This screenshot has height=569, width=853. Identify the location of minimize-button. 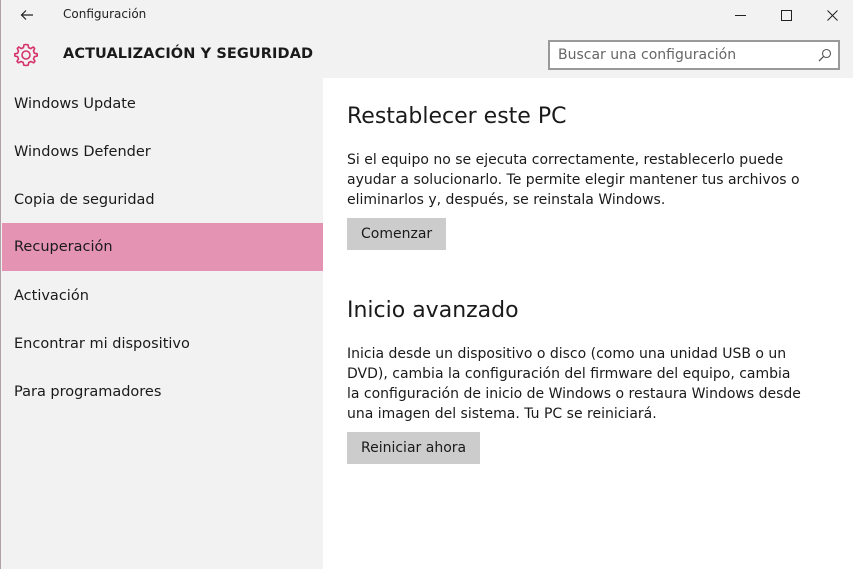
(740, 15).